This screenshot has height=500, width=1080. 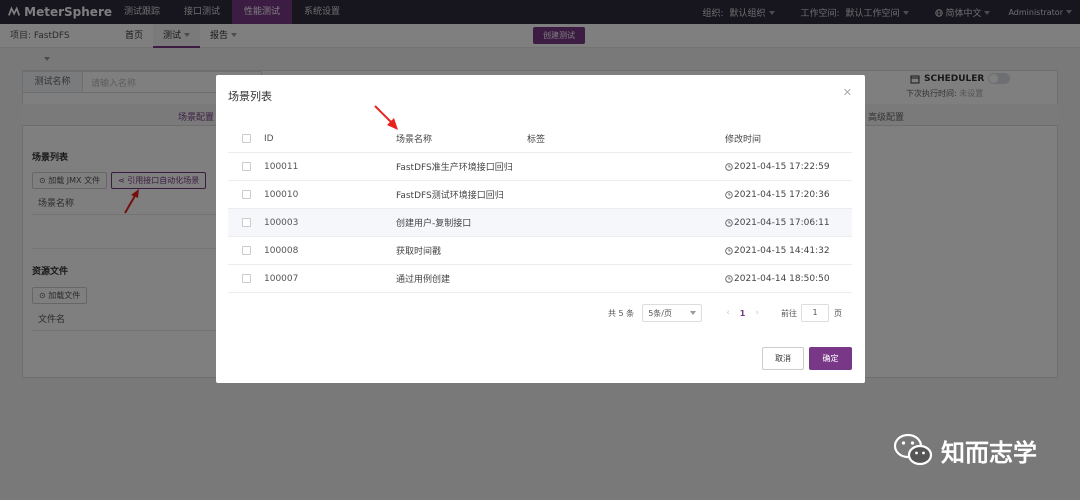 What do you see at coordinates (672, 313) in the screenshot?
I see `page-size-select: 5条/页` at bounding box center [672, 313].